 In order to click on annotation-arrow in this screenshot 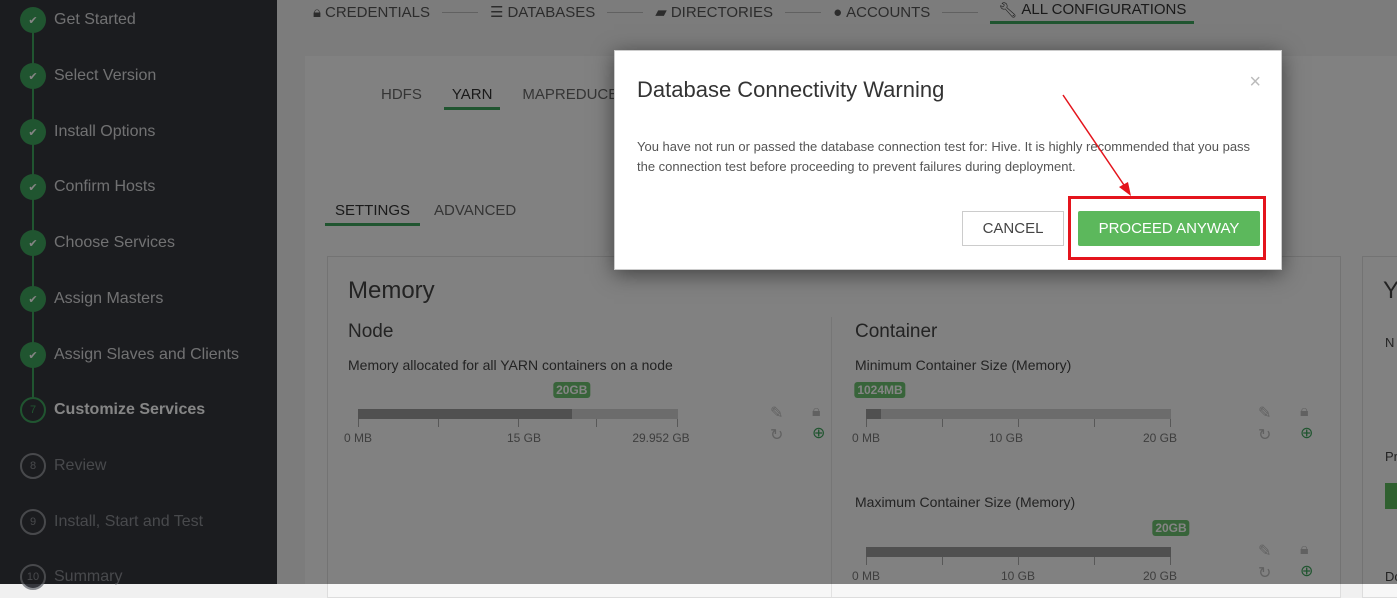, I will do `click(1096, 145)`.